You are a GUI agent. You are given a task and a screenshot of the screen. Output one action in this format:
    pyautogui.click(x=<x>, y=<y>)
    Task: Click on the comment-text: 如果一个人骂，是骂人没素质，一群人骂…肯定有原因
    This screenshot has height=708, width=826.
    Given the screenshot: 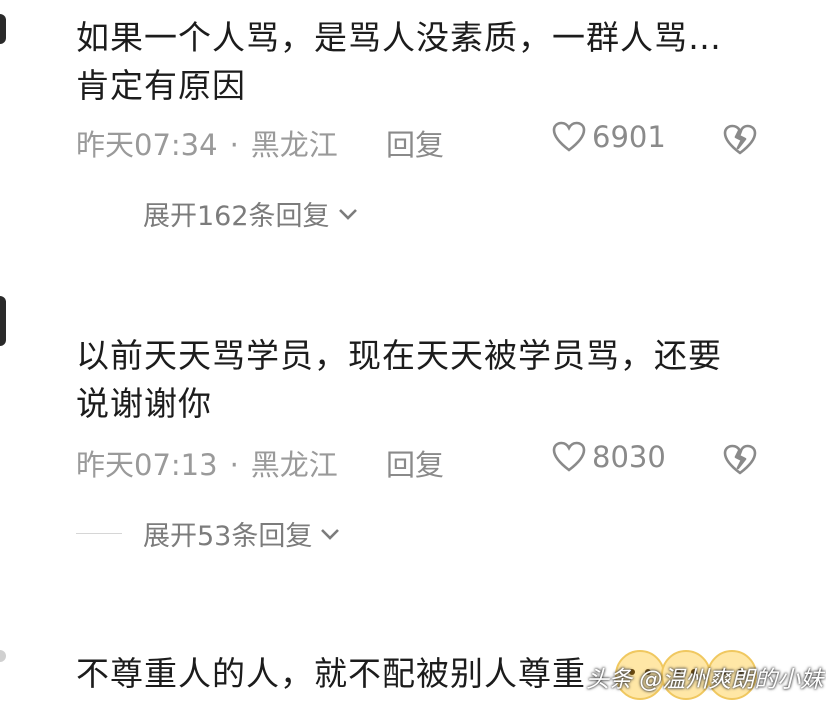 What is the action you would take?
    pyautogui.click(x=399, y=61)
    